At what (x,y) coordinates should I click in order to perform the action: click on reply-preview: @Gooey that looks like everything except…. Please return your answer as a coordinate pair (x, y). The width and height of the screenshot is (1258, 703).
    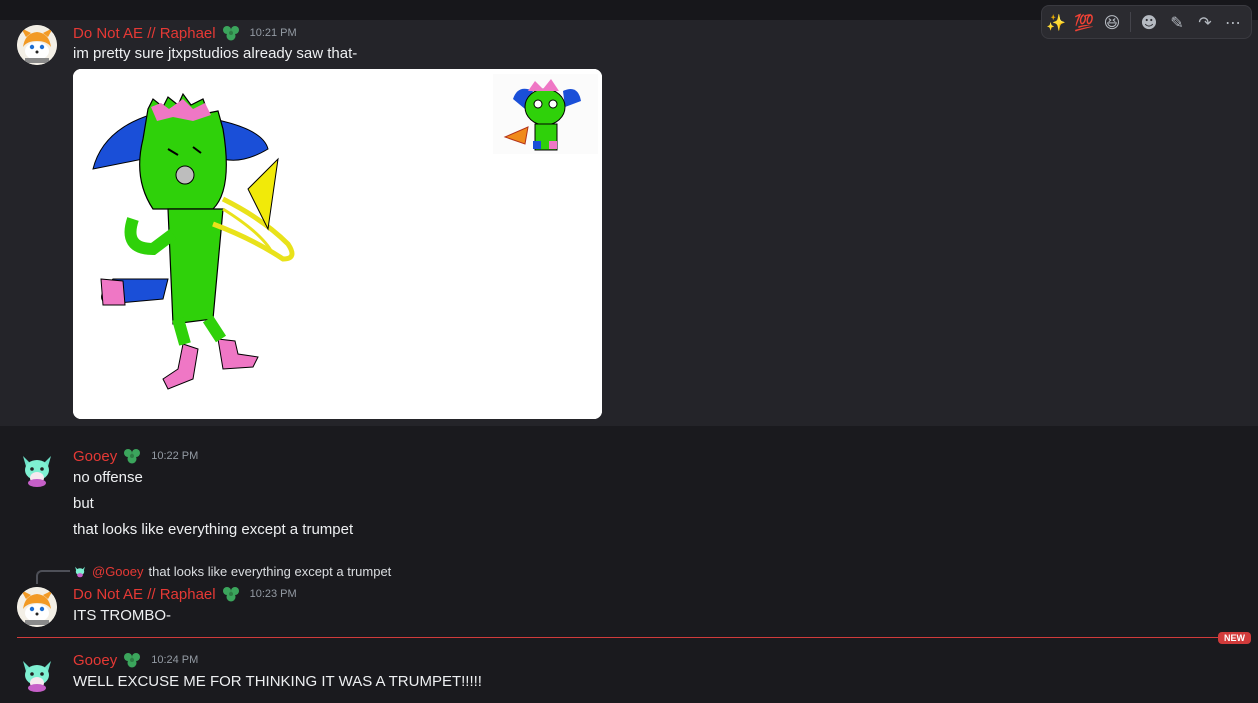
    Looking at the image, I should click on (232, 571).